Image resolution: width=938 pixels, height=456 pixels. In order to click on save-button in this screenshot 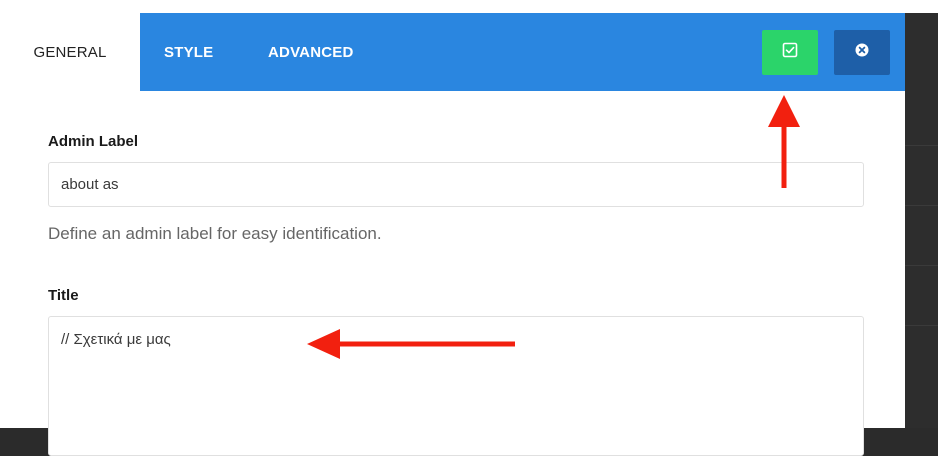, I will do `click(790, 52)`.